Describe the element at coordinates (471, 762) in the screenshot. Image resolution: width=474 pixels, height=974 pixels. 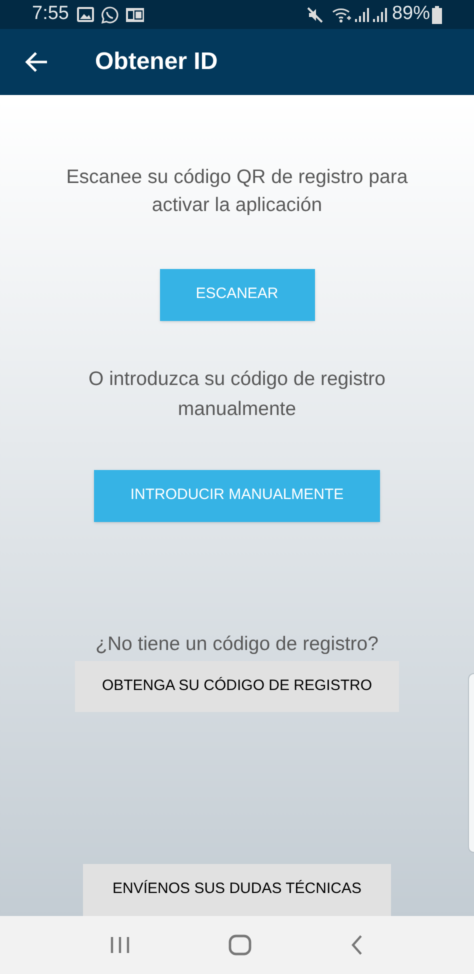
I see `edge-panel-handle` at that location.